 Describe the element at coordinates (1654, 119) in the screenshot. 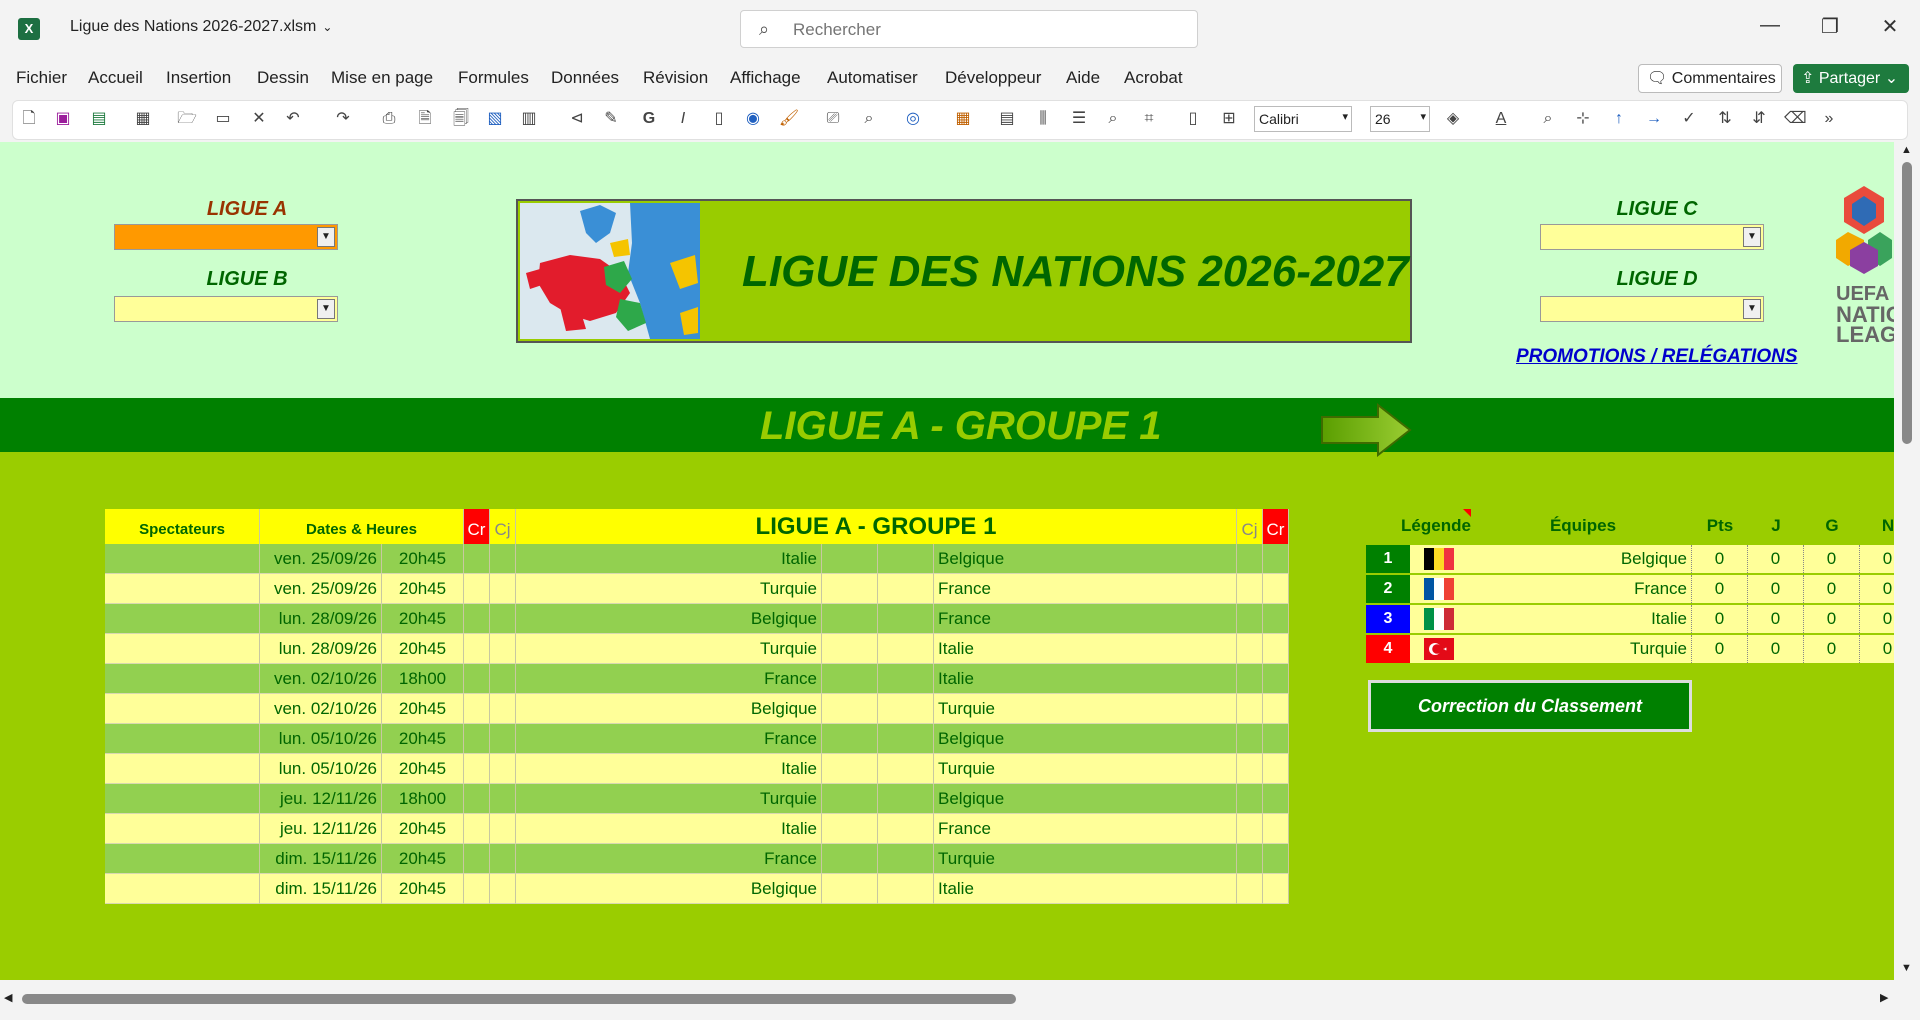

I see `arrow-right-icon: →` at that location.